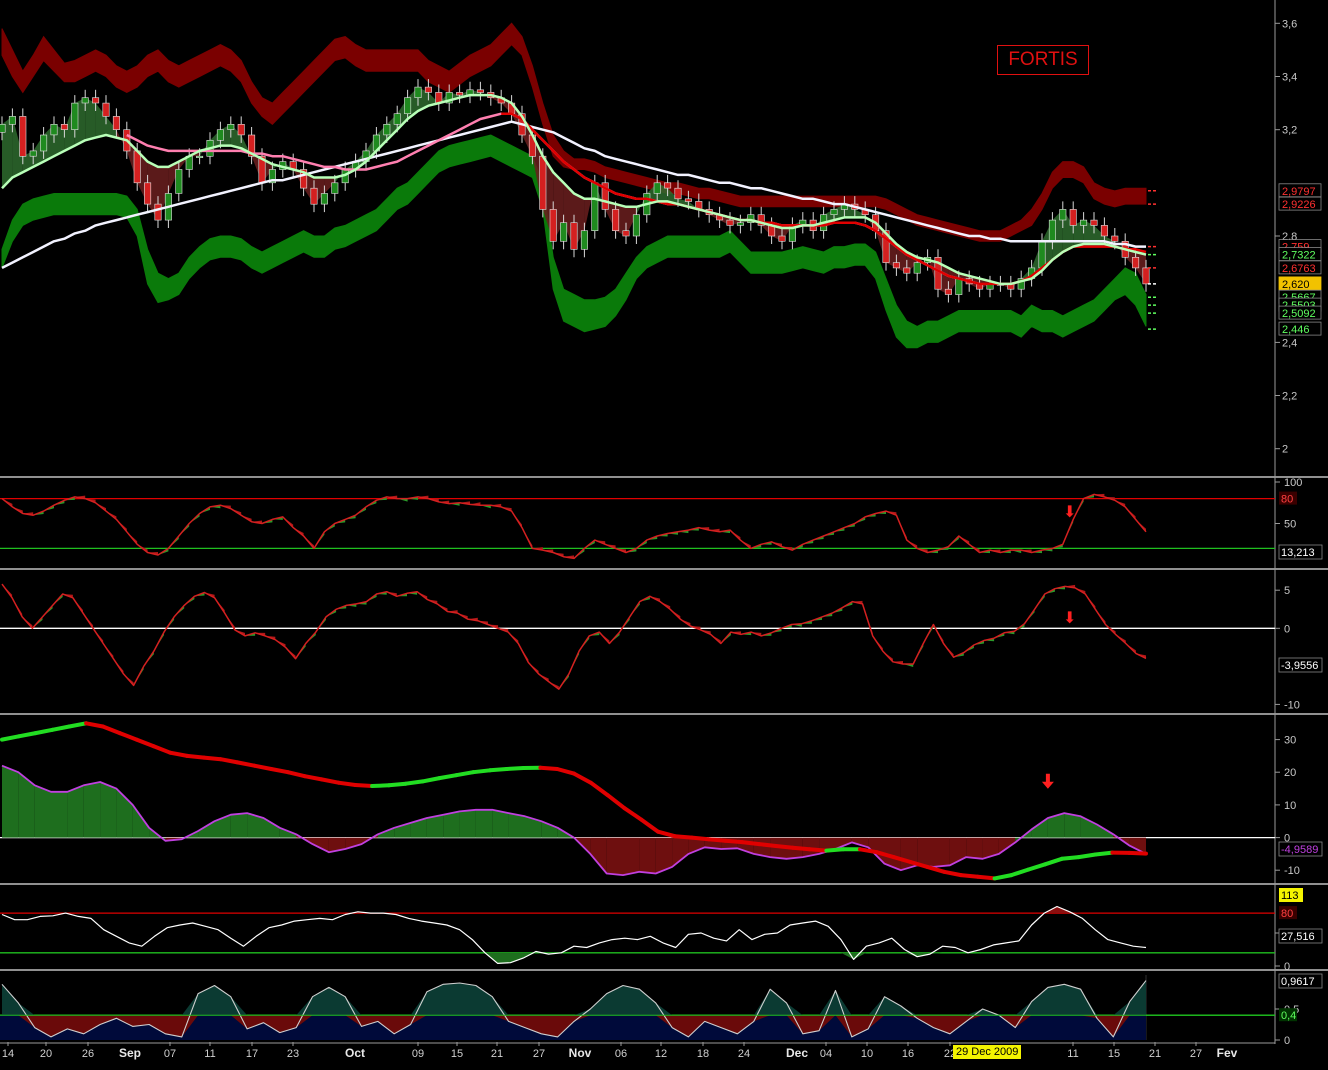 Image resolution: width=1328 pixels, height=1070 pixels. I want to click on panel-tick-label: 5, so click(1287, 591).